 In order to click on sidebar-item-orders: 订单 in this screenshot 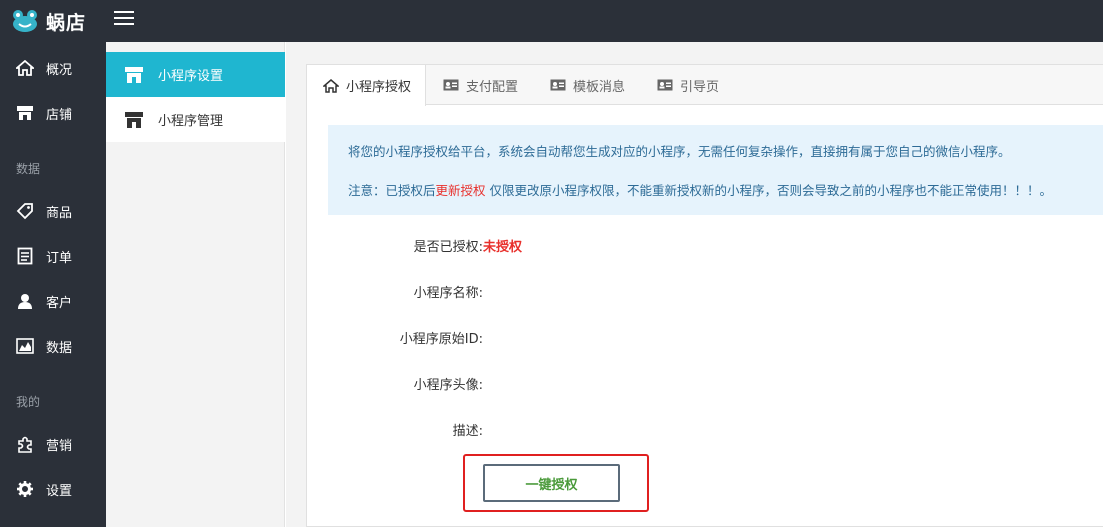, I will do `click(53, 256)`.